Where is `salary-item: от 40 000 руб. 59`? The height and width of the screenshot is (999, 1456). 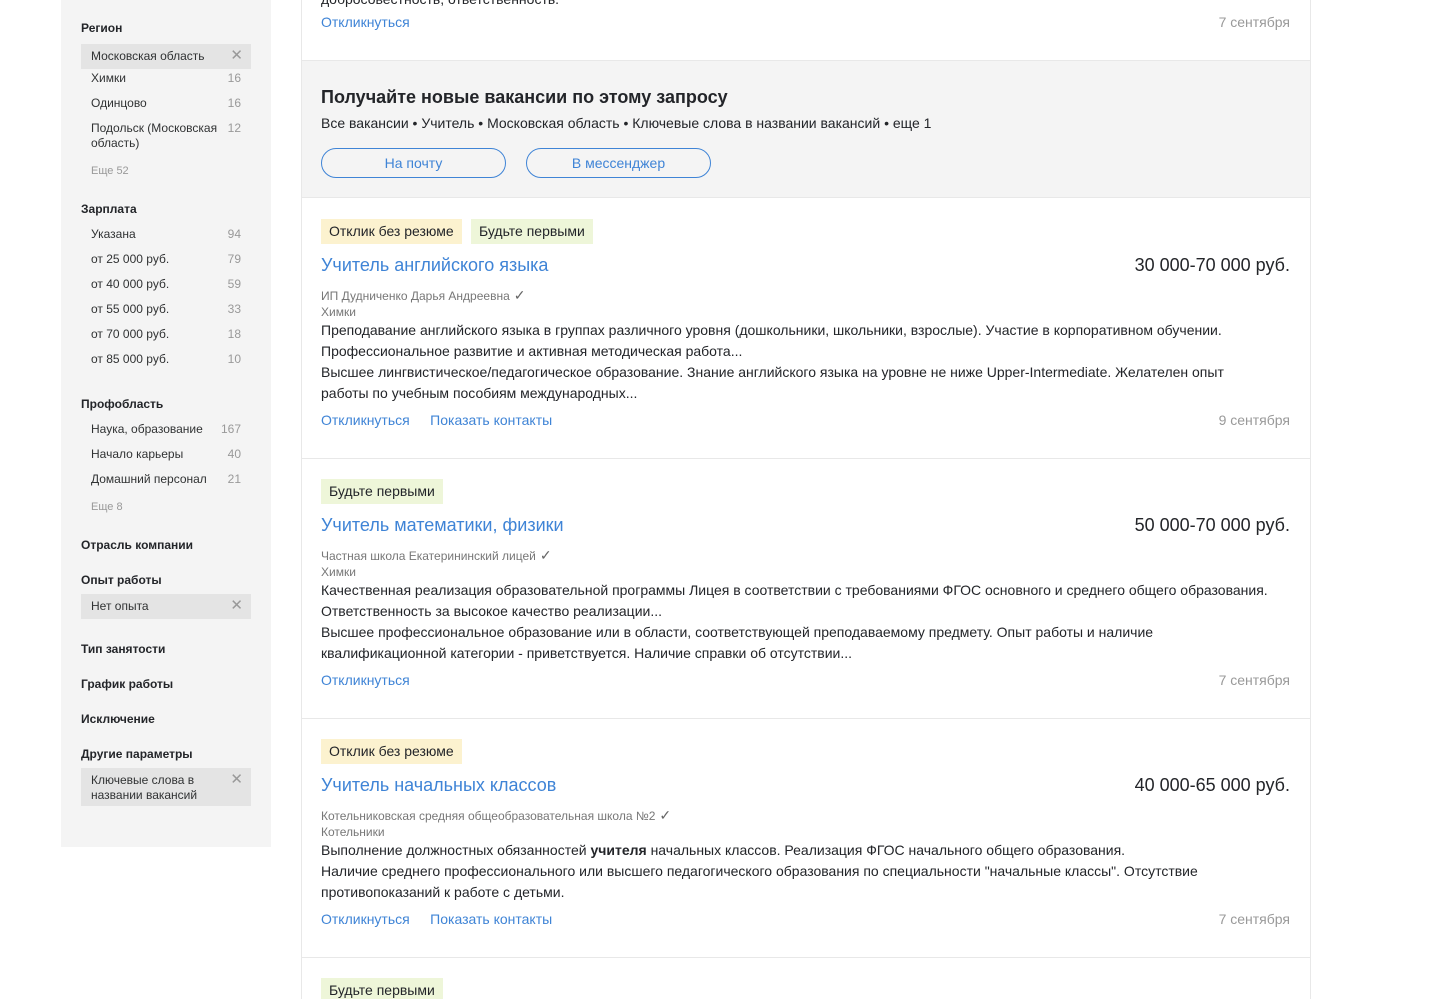 salary-item: от 40 000 руб. 59 is located at coordinates (166, 284).